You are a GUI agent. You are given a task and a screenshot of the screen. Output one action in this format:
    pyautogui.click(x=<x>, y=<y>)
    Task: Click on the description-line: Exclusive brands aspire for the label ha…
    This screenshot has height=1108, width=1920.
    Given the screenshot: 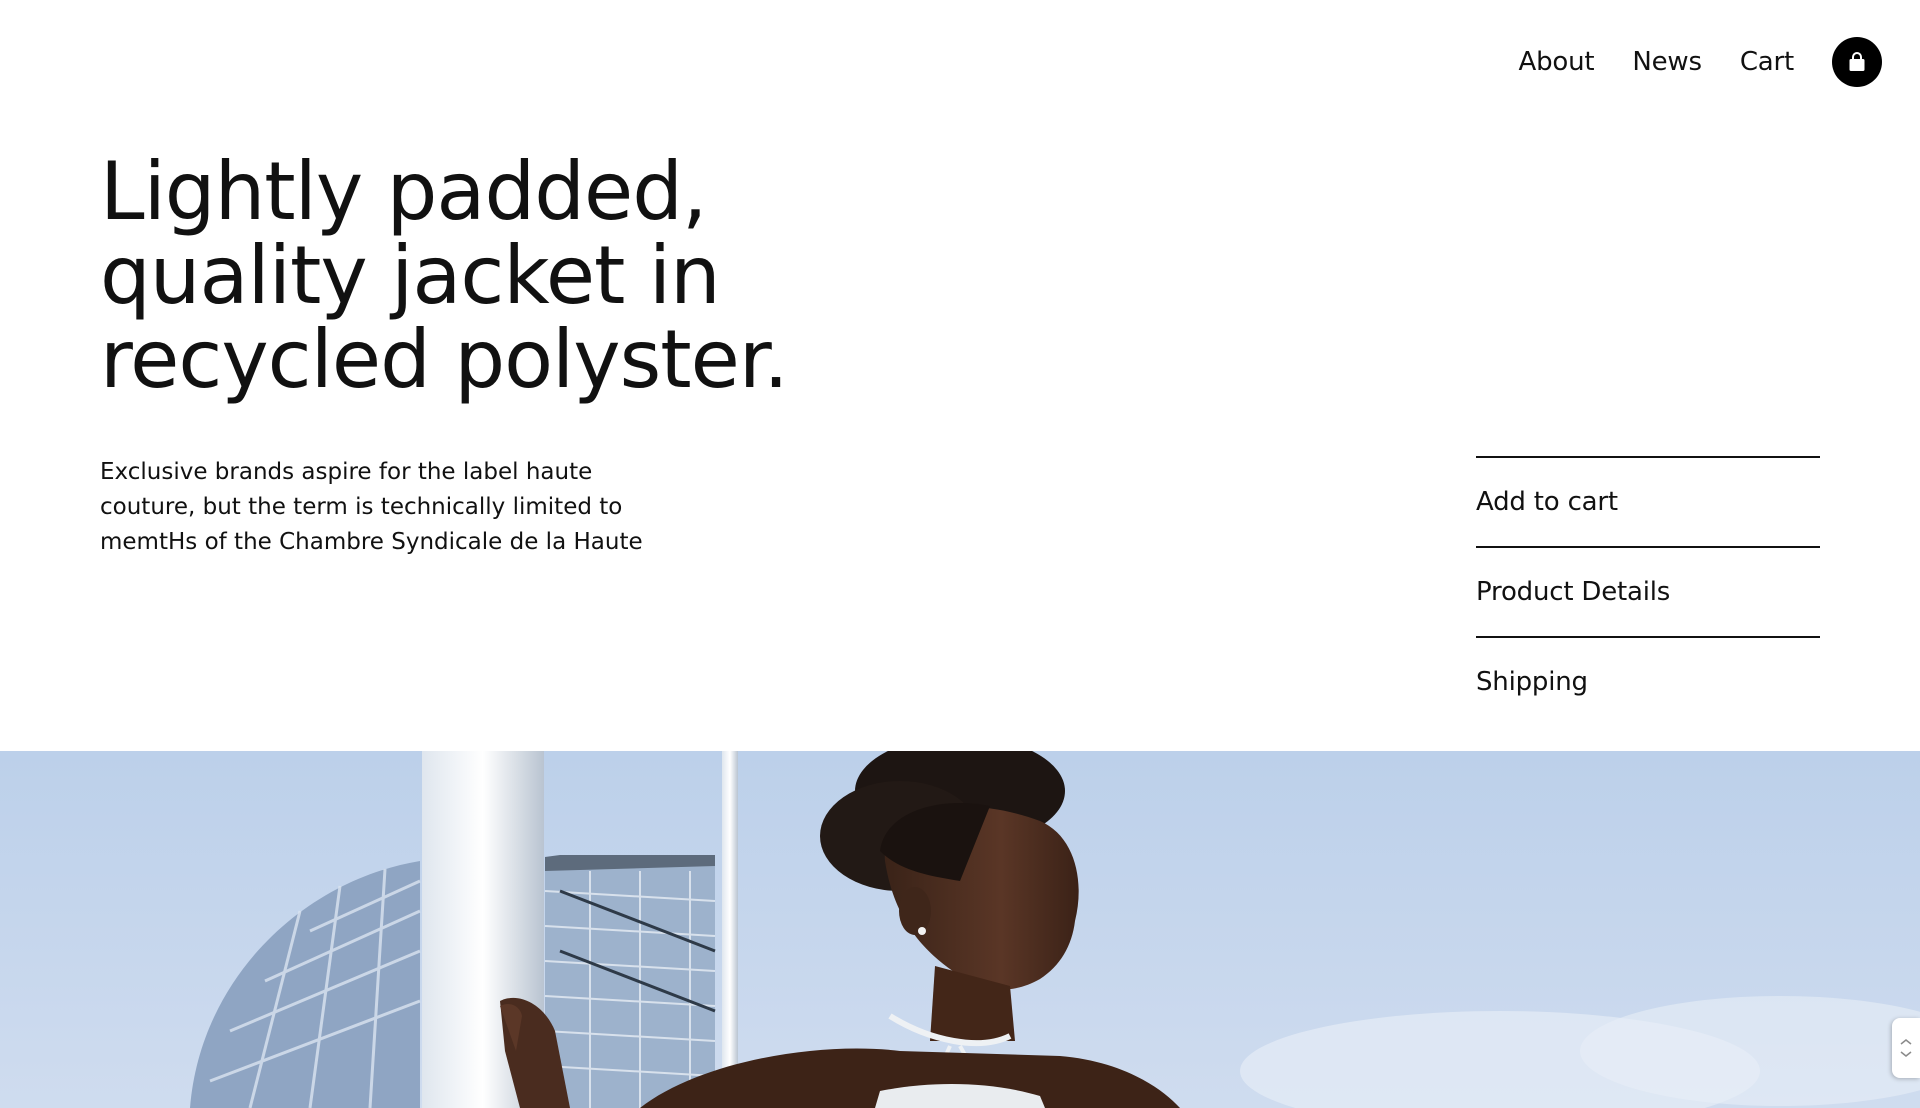 What is the action you would take?
    pyautogui.click(x=346, y=472)
    